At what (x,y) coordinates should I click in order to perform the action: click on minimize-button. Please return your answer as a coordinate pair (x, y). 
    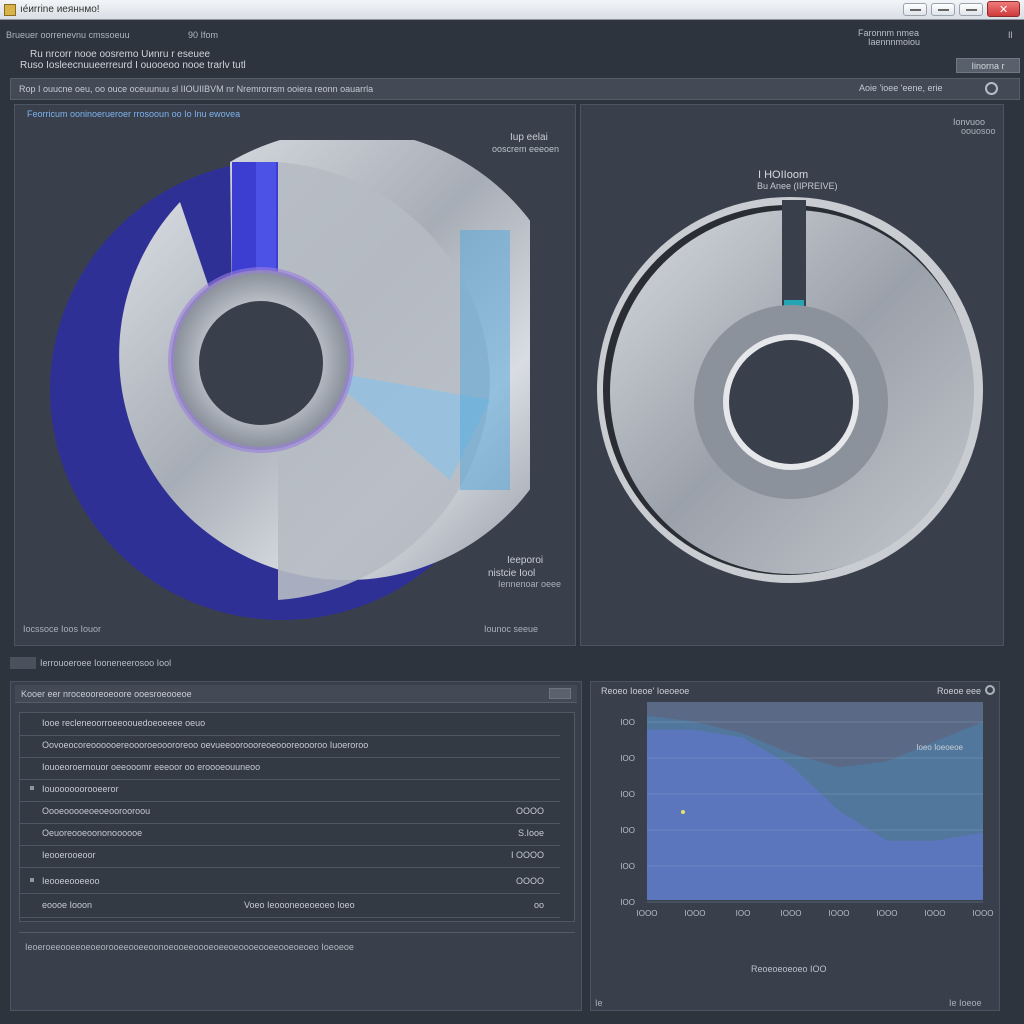
    Looking at the image, I should click on (915, 9).